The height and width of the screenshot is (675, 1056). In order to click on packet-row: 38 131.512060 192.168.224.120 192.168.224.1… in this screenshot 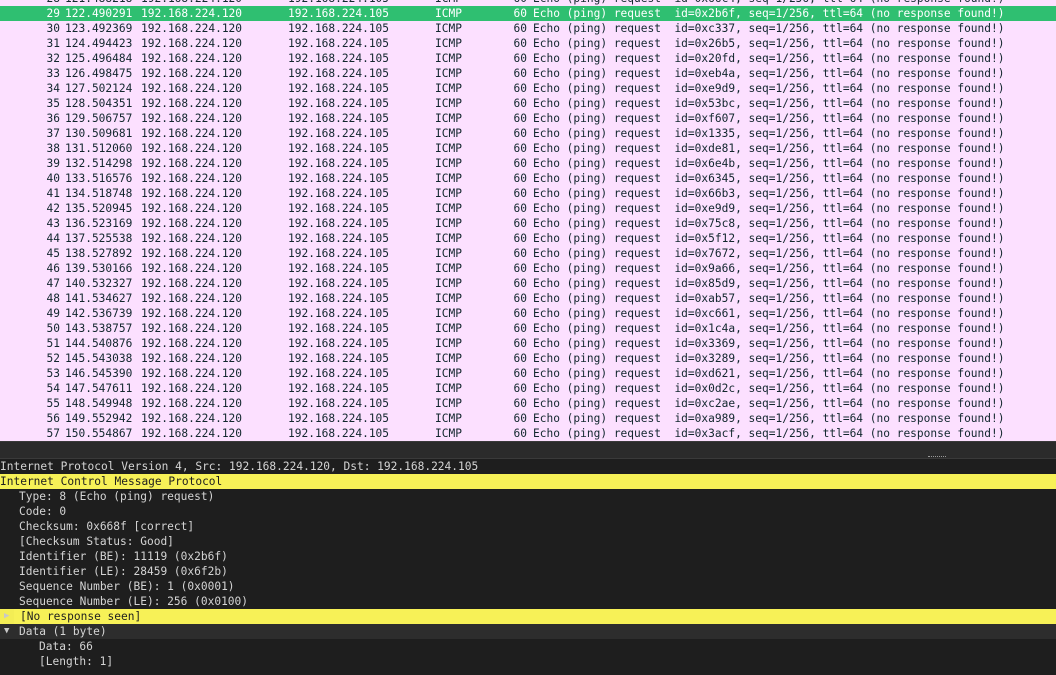, I will do `click(528, 148)`.